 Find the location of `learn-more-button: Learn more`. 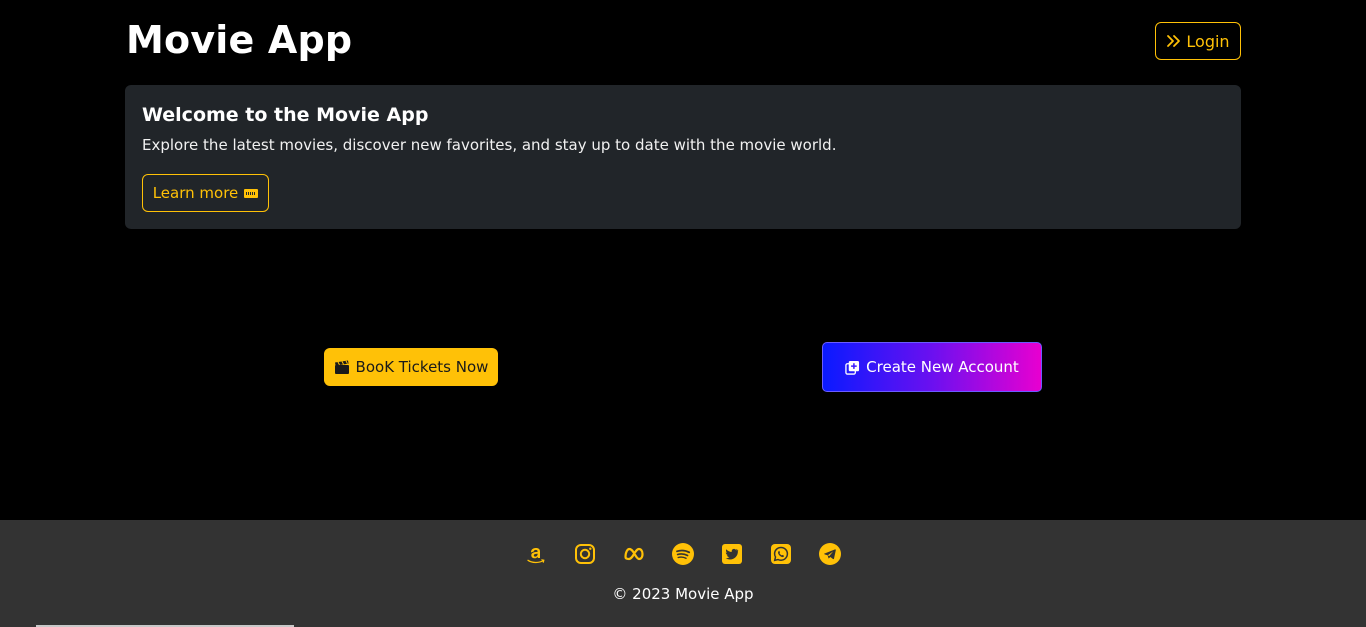

learn-more-button: Learn more is located at coordinates (205, 193).